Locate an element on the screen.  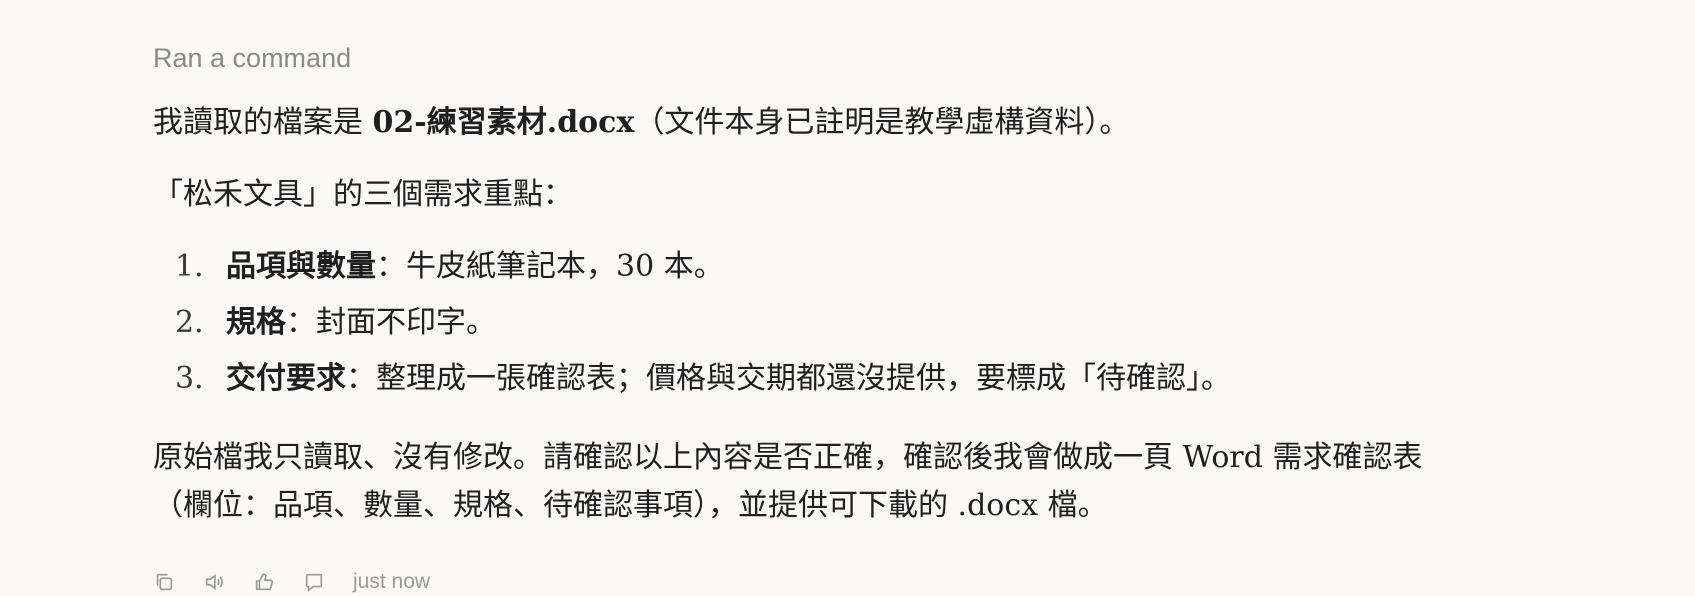
filename: 02-練習素材.docx is located at coordinates (503, 122).